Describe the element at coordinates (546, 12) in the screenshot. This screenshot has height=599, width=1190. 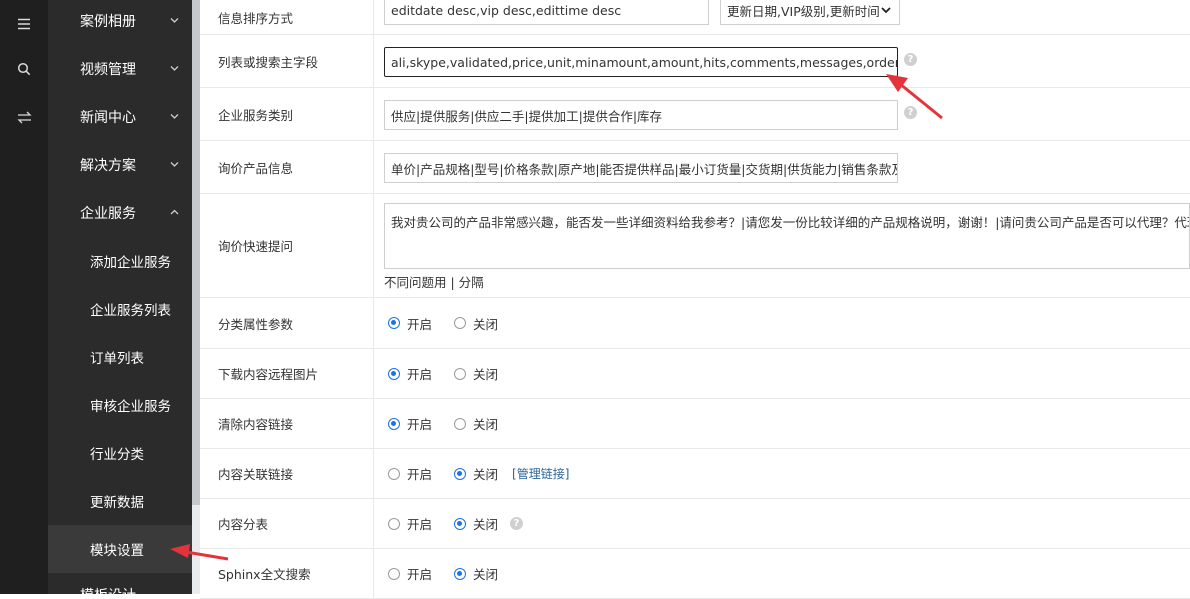
I see `sort-order-input: editdate desc,vip desc,edittime desc` at that location.